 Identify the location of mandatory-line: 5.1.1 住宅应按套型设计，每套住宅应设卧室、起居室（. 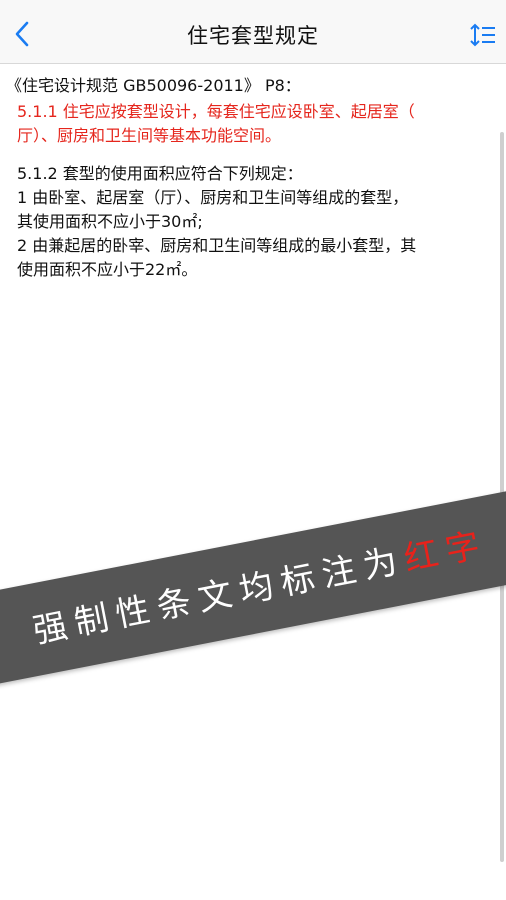
(216, 111).